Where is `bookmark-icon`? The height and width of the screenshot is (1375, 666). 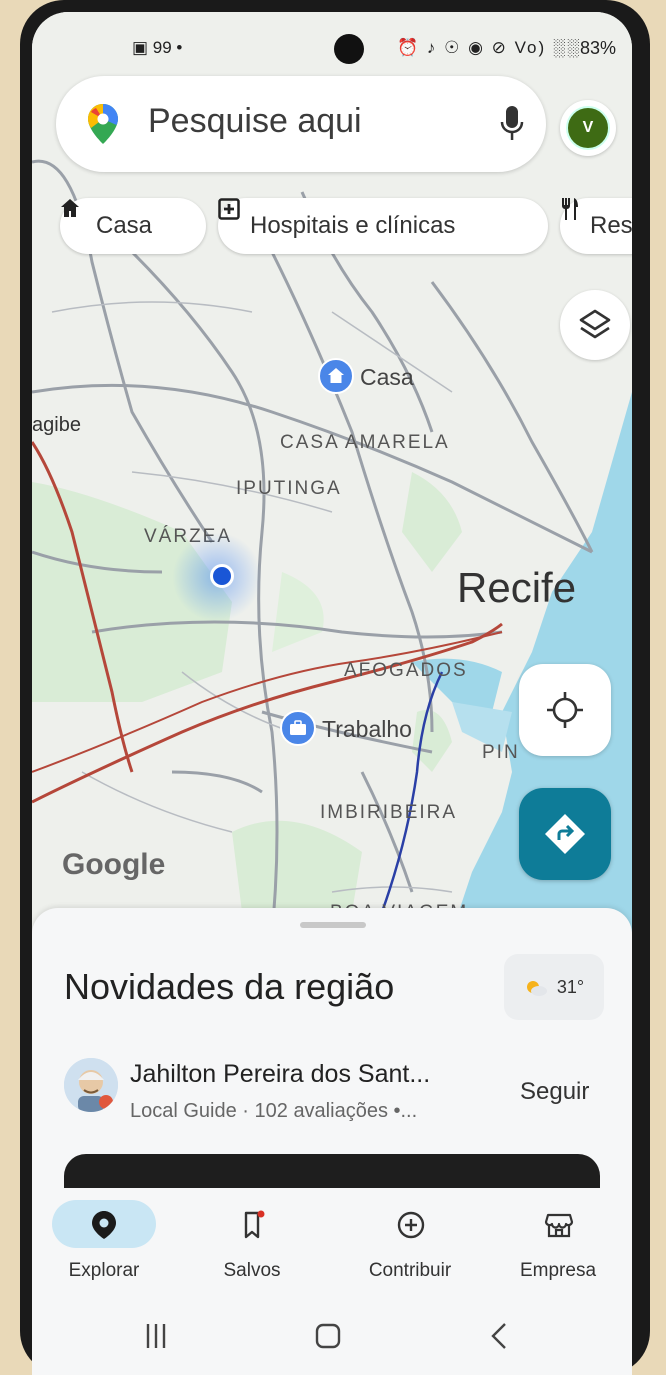
bookmark-icon is located at coordinates (254, 1224).